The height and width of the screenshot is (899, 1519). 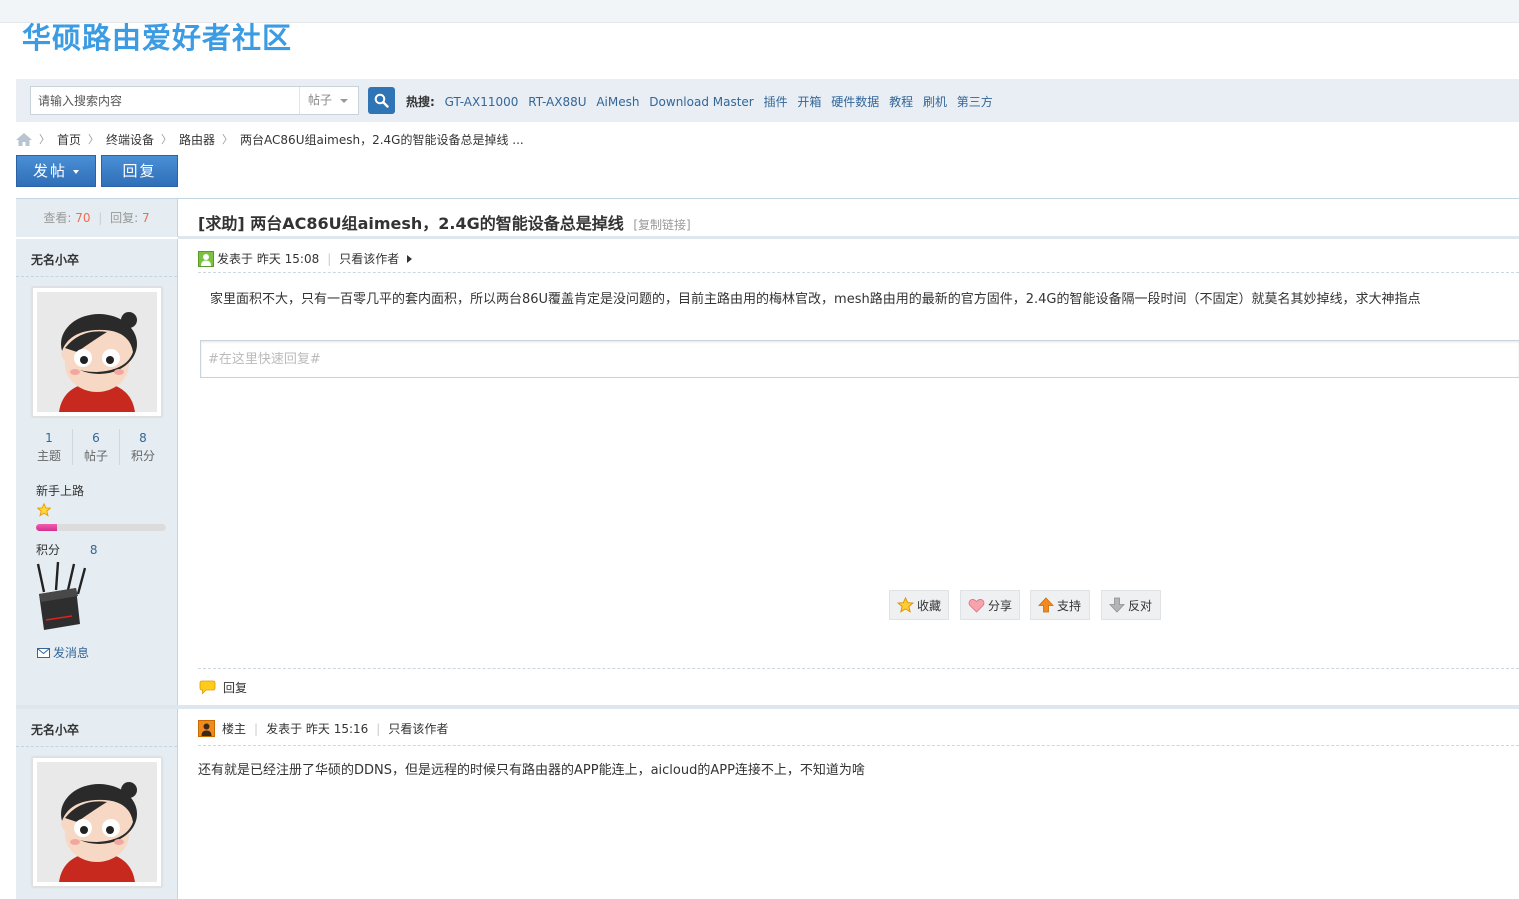 What do you see at coordinates (97, 217) in the screenshot?
I see `thread-stats: 查看: 70 | 回复: 7` at bounding box center [97, 217].